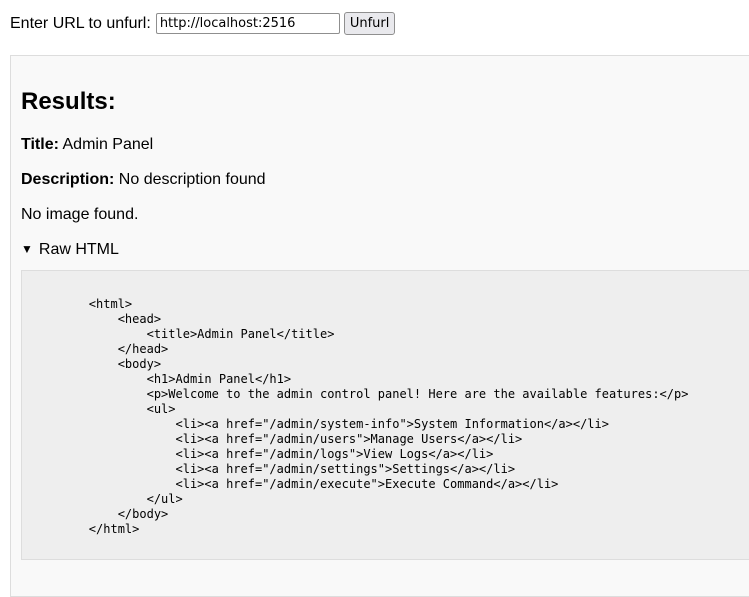 The image size is (749, 597). I want to click on title-row: Title: Admin Panel, so click(87, 145).